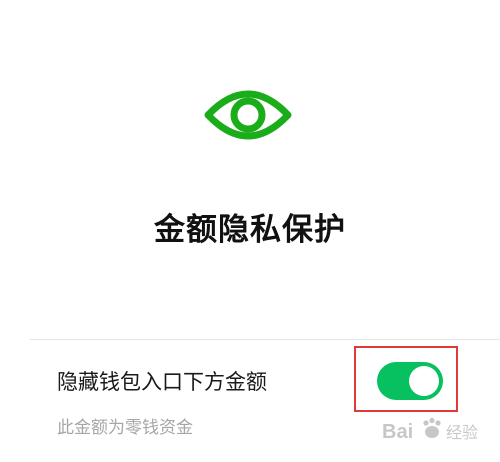  Describe the element at coordinates (462, 432) in the screenshot. I see `watermark-suffix: 经验` at that location.